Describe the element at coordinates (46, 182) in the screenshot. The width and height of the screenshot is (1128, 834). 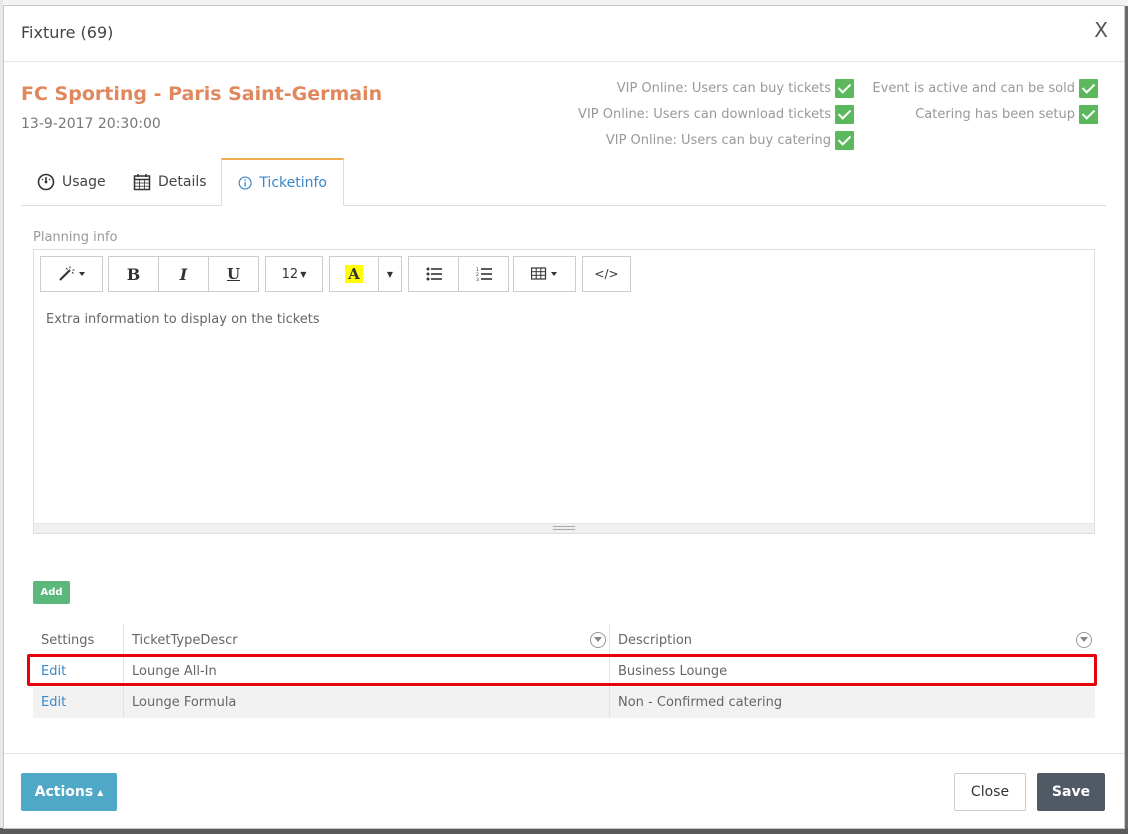
I see `gauge-icon` at that location.